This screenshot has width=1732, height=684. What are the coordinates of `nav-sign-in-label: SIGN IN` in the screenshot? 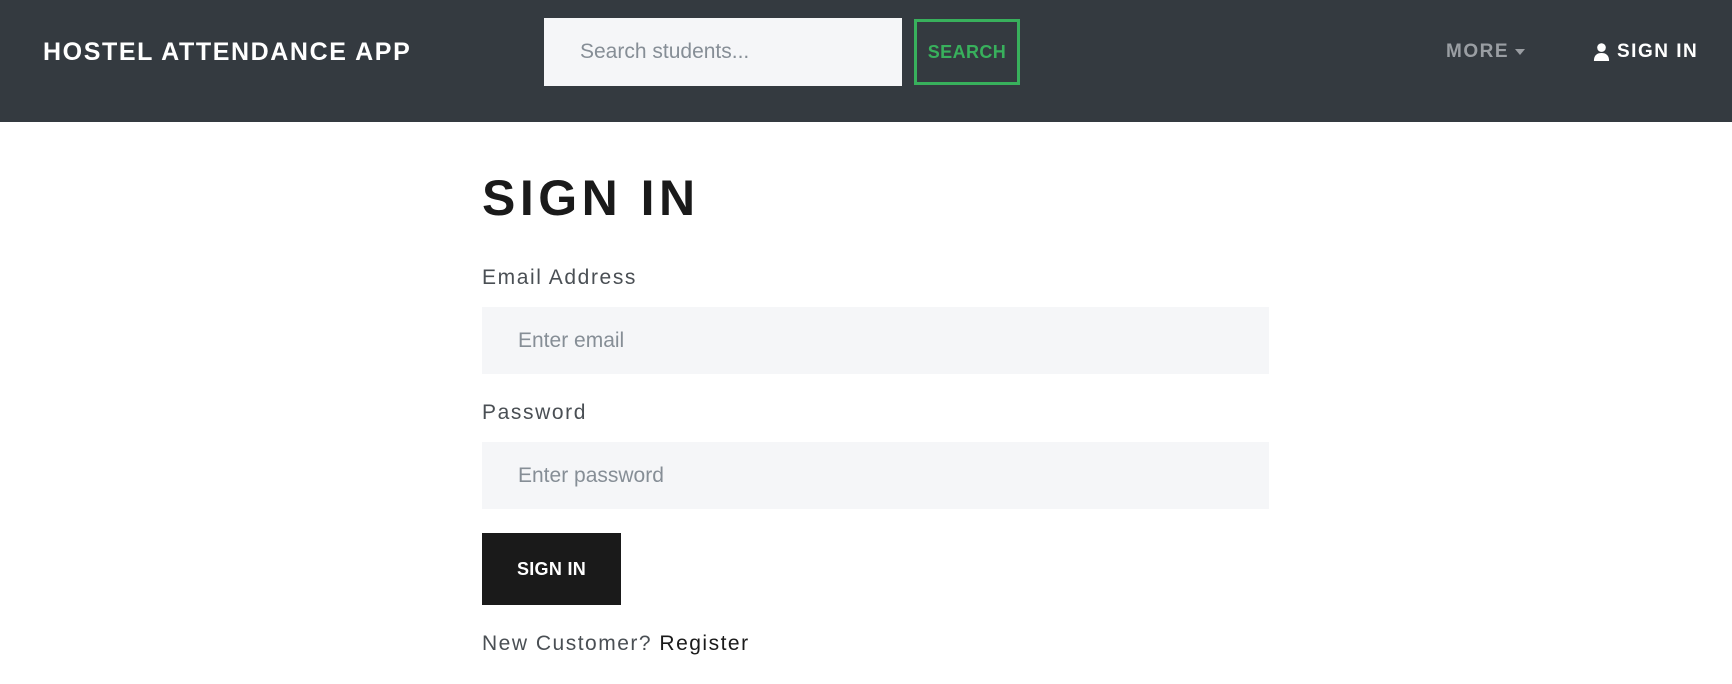 It's located at (1658, 51).